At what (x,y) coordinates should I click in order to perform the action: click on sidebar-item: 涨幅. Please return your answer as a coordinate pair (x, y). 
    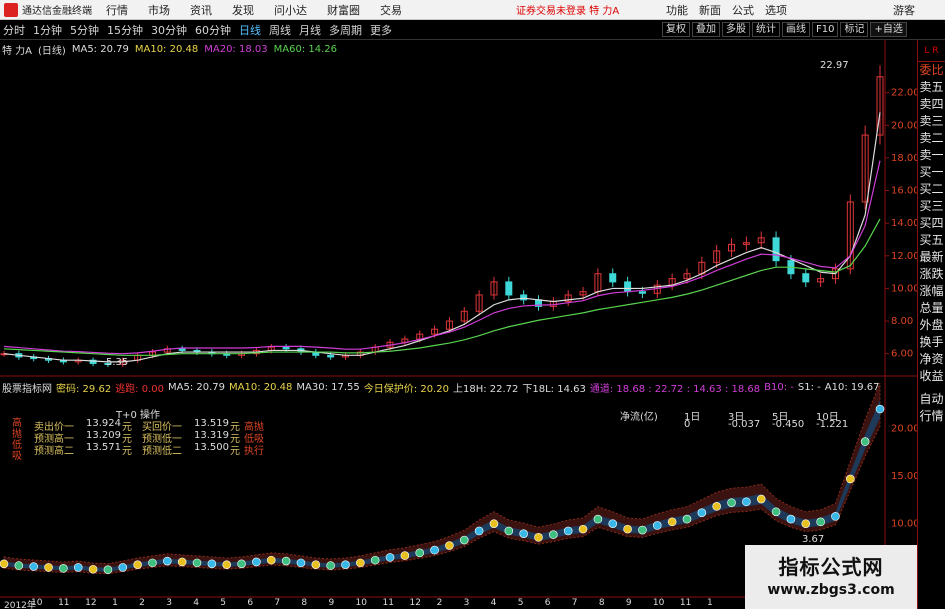
    Looking at the image, I should click on (931, 291).